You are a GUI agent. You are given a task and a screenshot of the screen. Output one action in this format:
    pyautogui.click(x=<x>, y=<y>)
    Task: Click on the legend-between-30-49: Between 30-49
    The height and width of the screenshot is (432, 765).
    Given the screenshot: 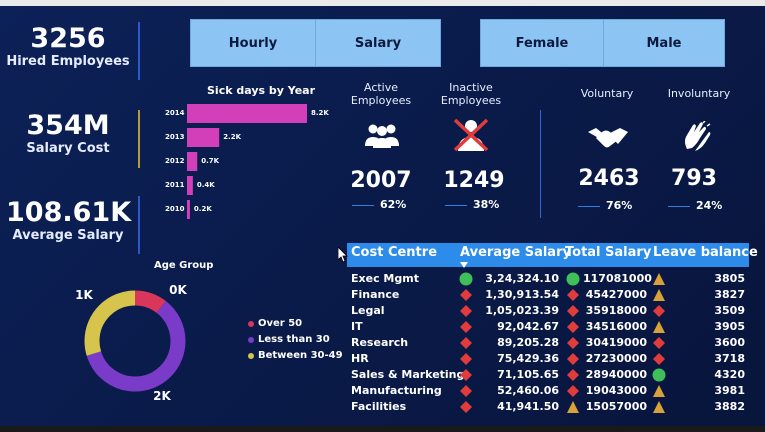 What is the action you would take?
    pyautogui.click(x=295, y=355)
    